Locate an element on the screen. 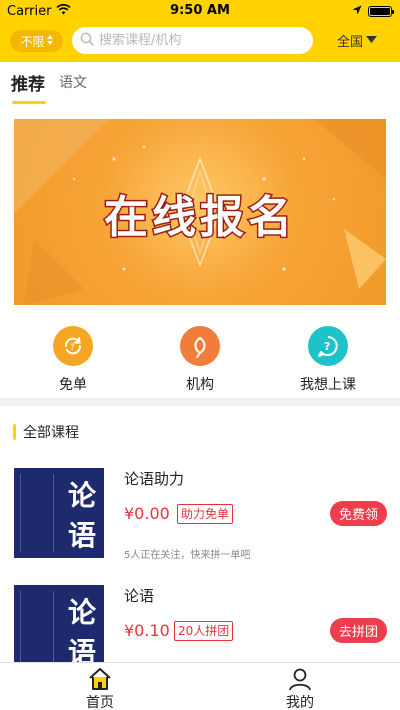 Image resolution: width=400 pixels, height=710 pixels. section-header: 全部课程 is located at coordinates (46, 432).